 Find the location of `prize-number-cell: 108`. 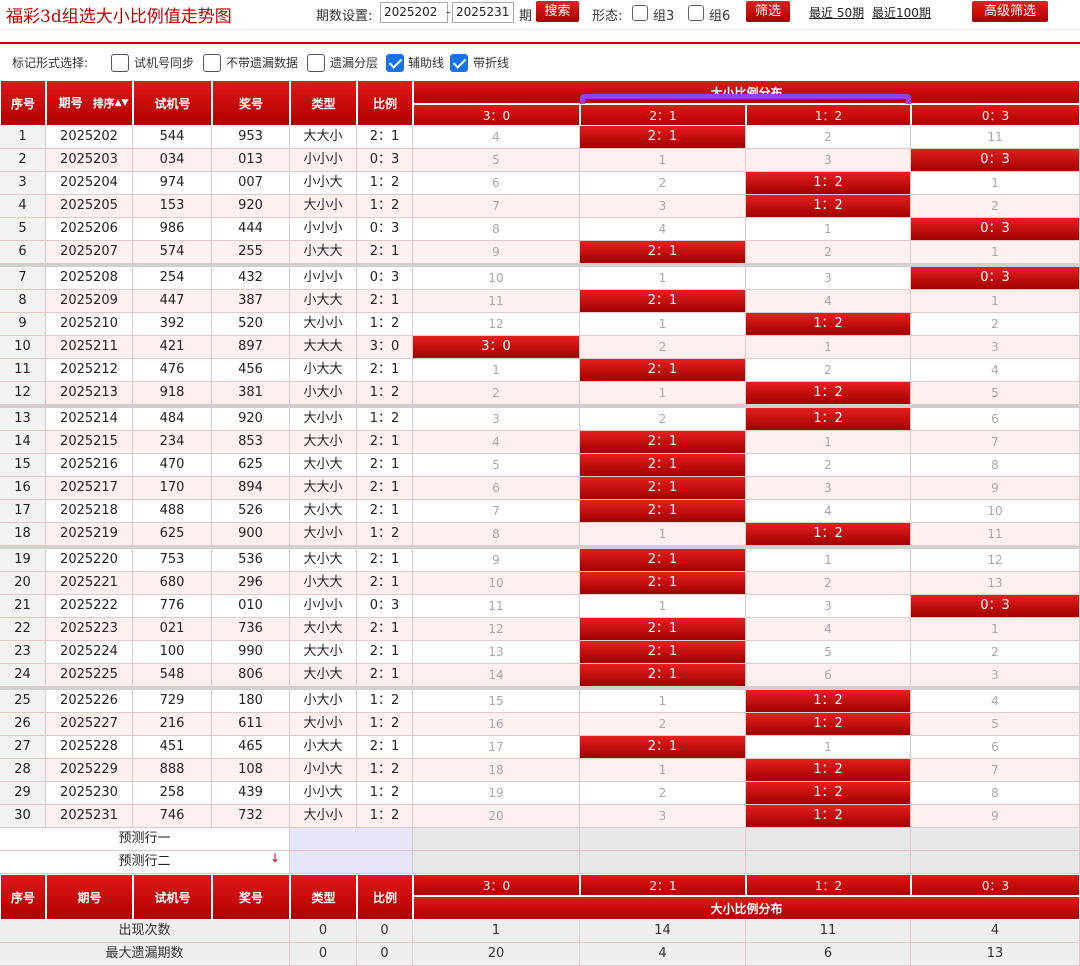

prize-number-cell: 108 is located at coordinates (251, 770).